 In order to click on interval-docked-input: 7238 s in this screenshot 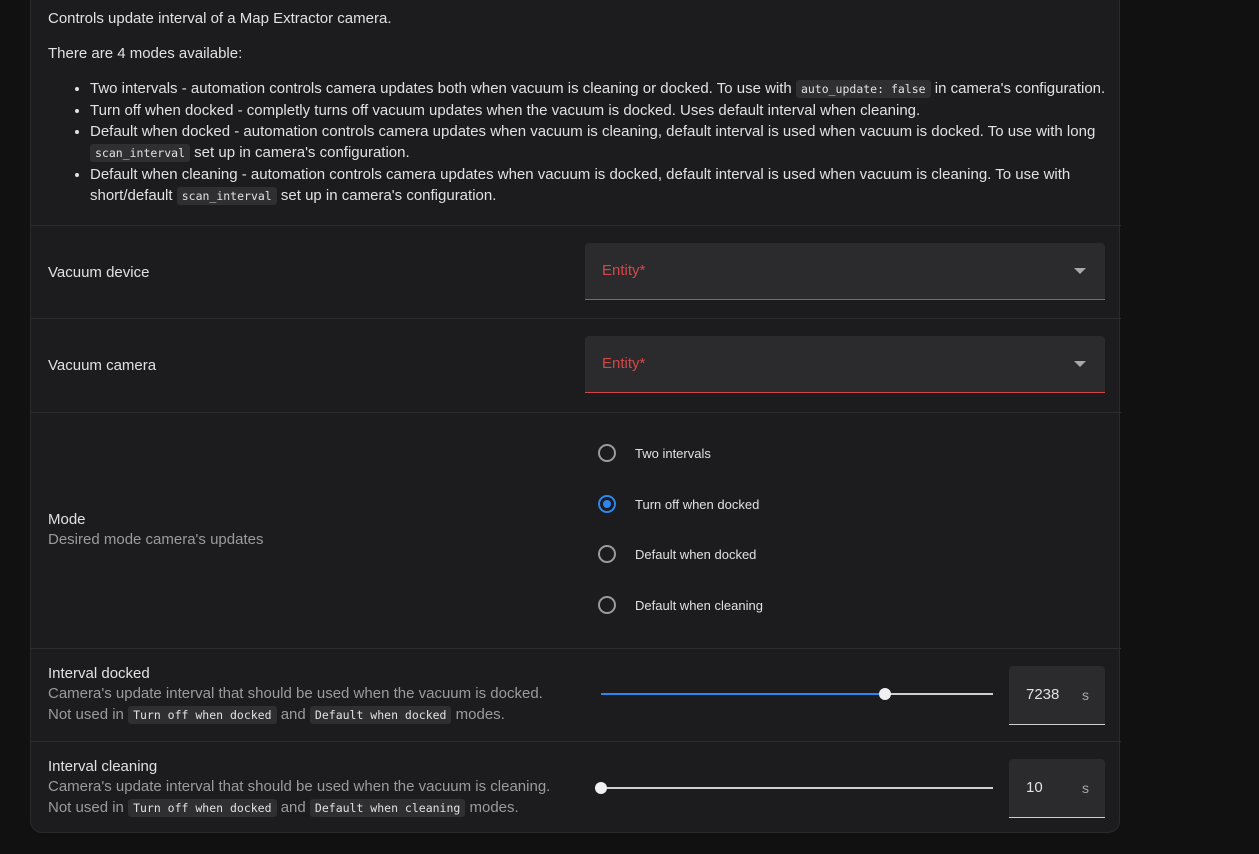, I will do `click(1057, 695)`.